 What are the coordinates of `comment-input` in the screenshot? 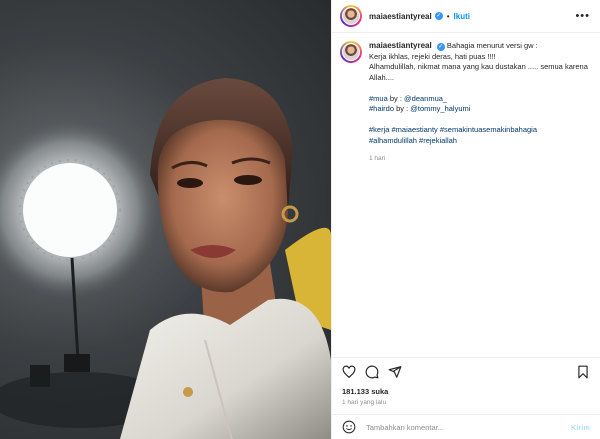 It's located at (461, 427).